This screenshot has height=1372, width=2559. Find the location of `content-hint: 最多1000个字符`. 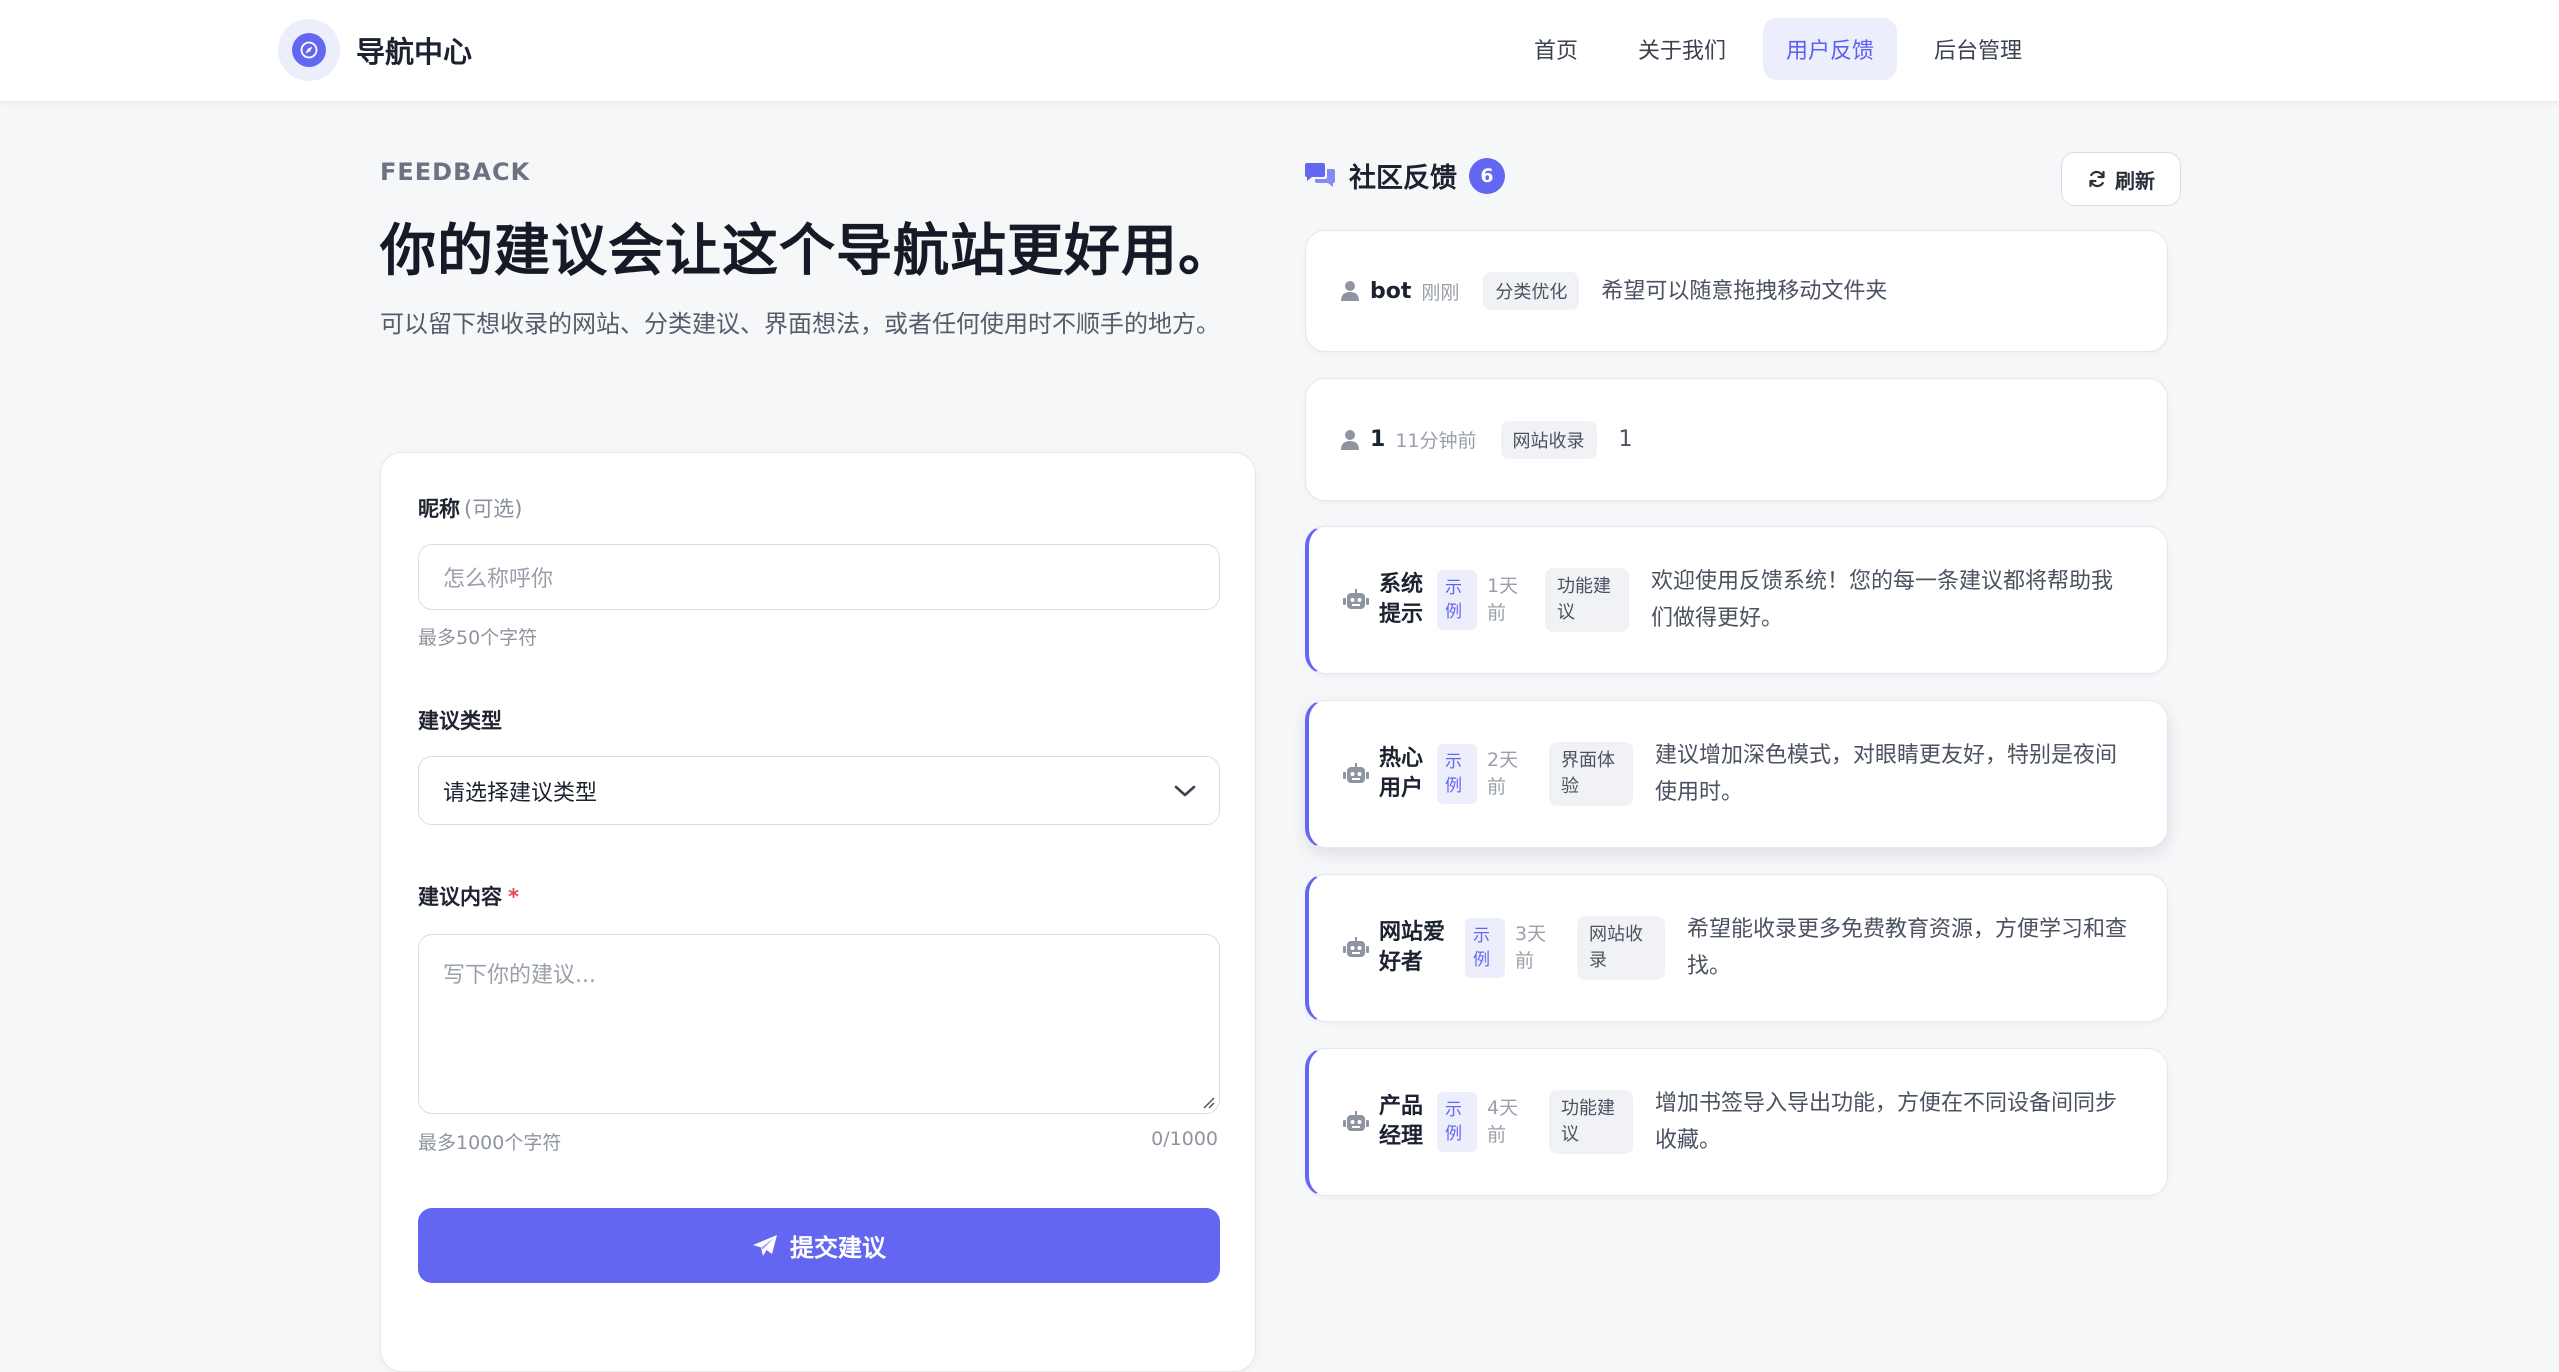

content-hint: 最多1000个字符 is located at coordinates (490, 1143).